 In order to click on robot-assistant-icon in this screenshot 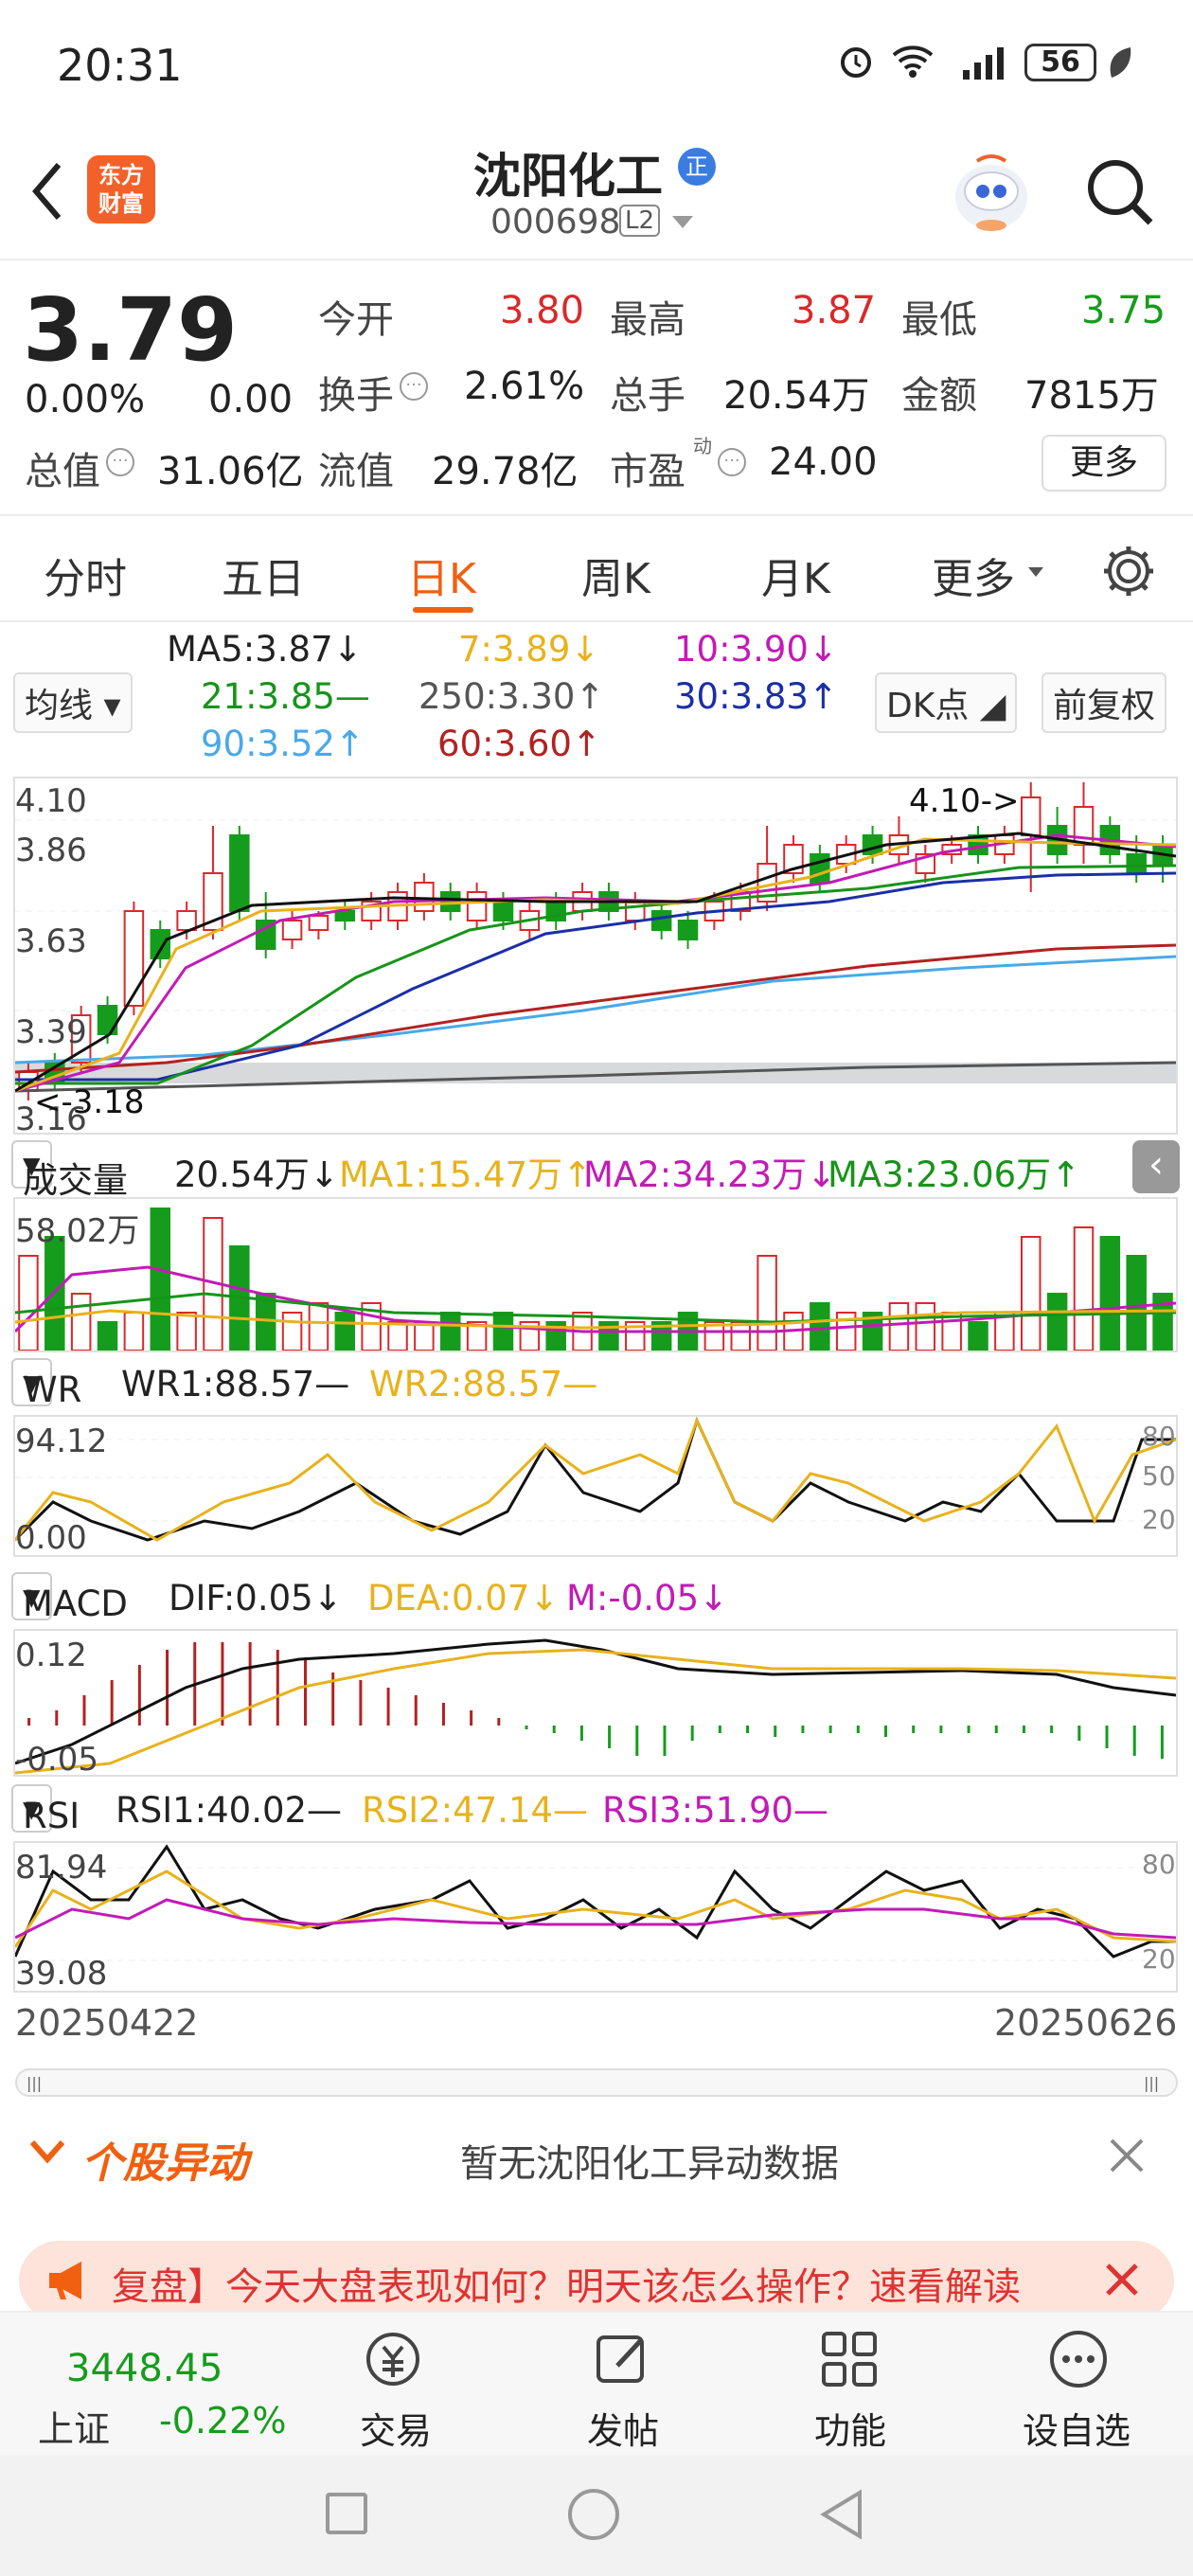, I will do `click(991, 194)`.